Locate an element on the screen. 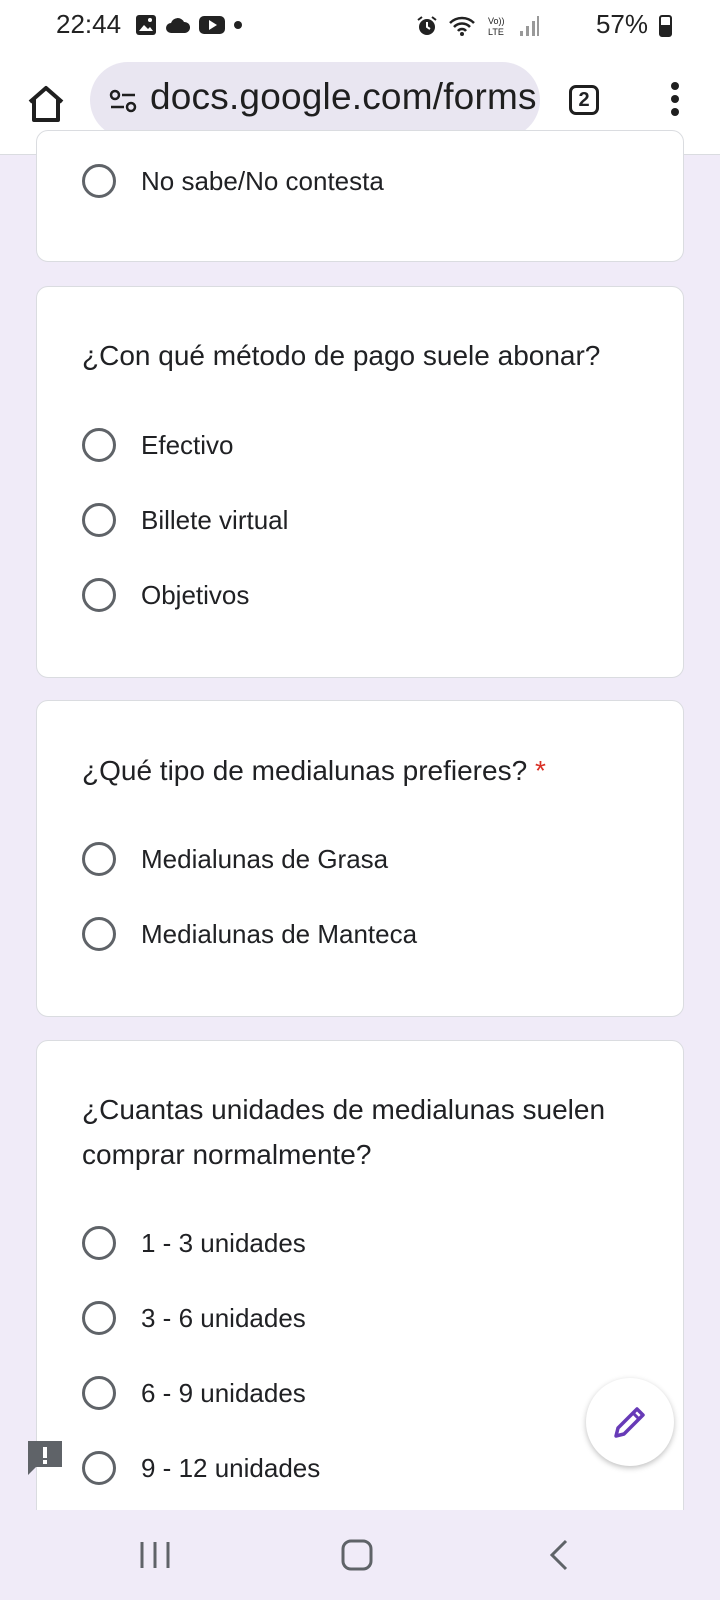  signal-icon is located at coordinates (529, 26).